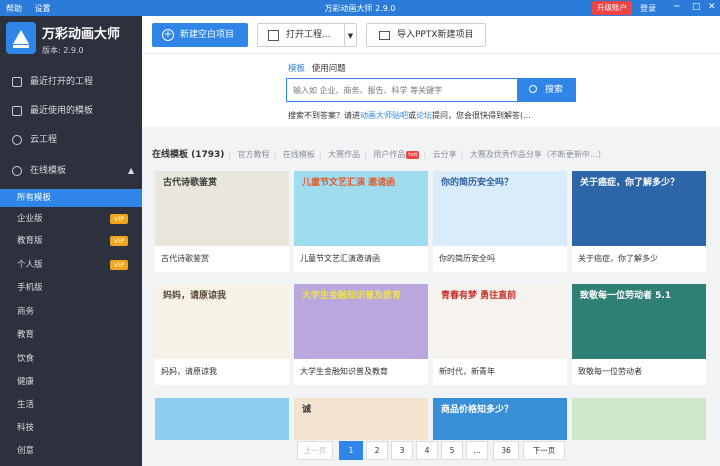 The width and height of the screenshot is (720, 466). What do you see at coordinates (71, 405) in the screenshot?
I see `sidebar-sub-life: 生活` at bounding box center [71, 405].